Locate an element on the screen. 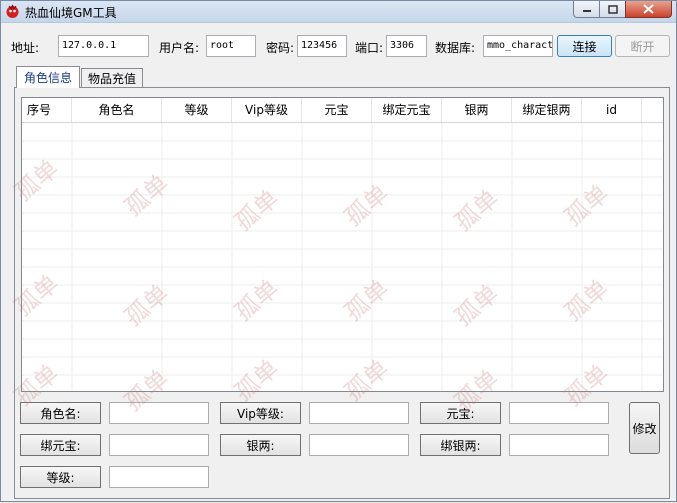  minimize-button is located at coordinates (586, 9).